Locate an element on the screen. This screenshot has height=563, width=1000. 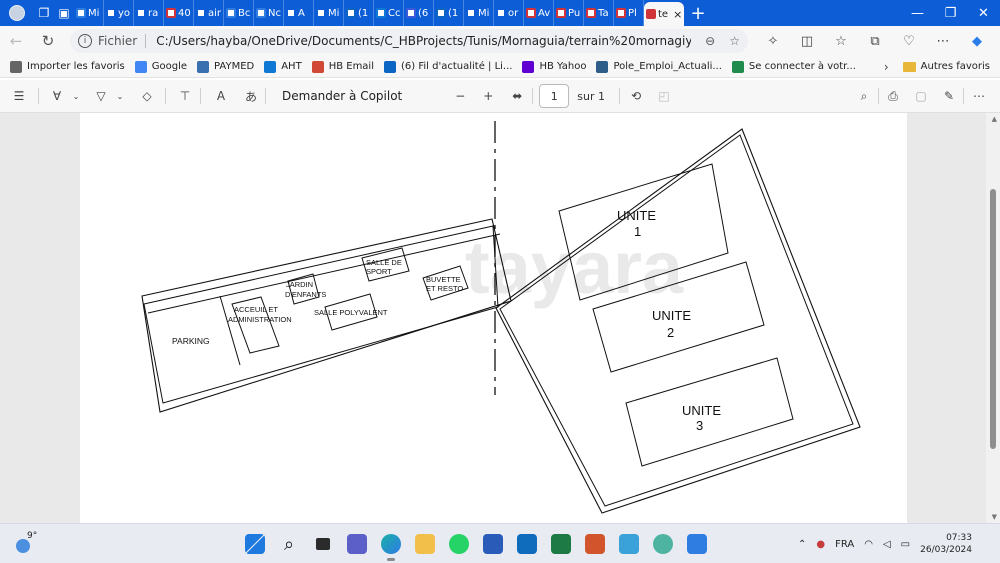
close-button: ✕ is located at coordinates (983, 13).